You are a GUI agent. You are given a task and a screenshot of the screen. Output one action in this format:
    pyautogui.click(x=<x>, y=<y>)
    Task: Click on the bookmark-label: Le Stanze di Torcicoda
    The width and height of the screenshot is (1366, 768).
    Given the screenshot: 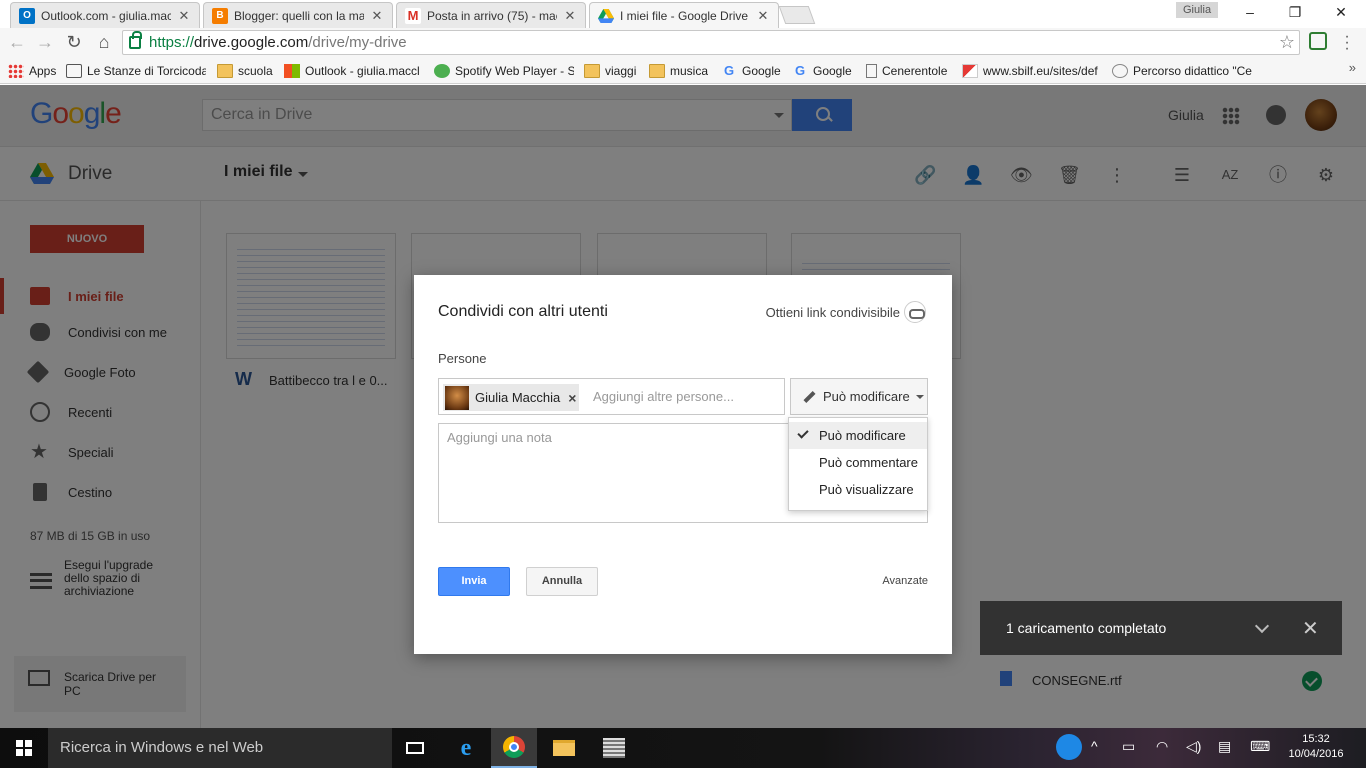 What is the action you would take?
    pyautogui.click(x=146, y=71)
    